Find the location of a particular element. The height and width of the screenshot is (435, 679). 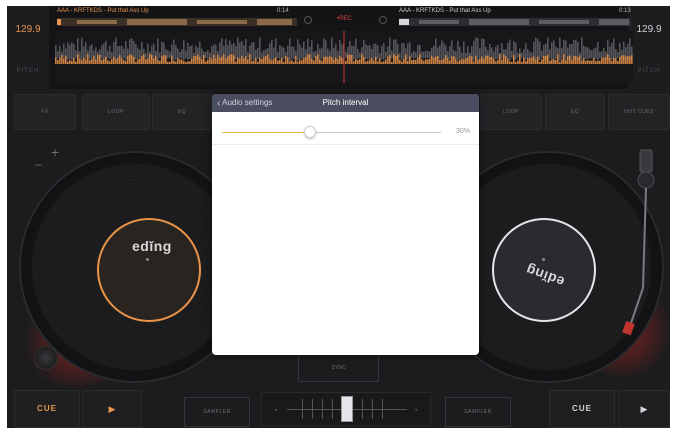

crossfader: ◂ ▸ is located at coordinates (346, 409).